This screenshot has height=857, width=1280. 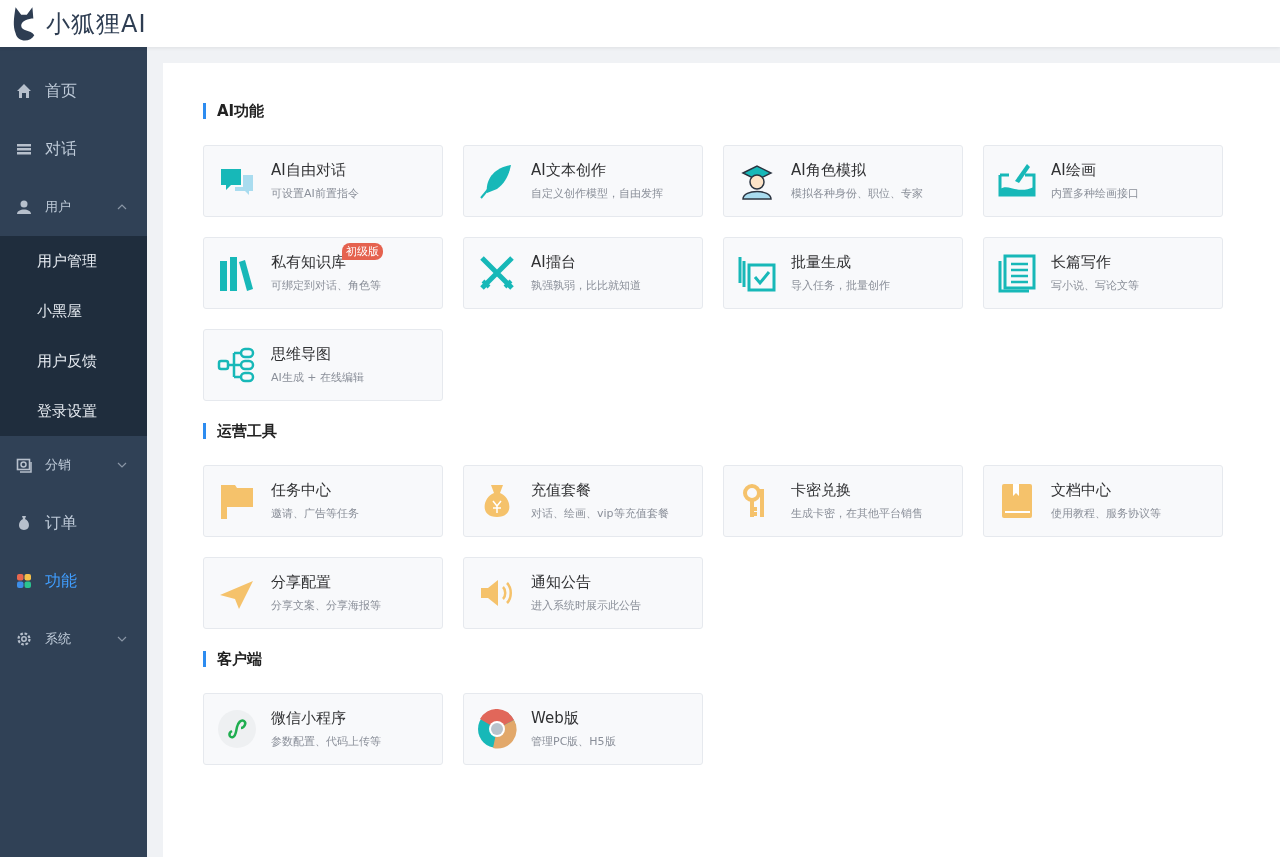 What do you see at coordinates (315, 513) in the screenshot?
I see `card-description: 邀请、广告等任务` at bounding box center [315, 513].